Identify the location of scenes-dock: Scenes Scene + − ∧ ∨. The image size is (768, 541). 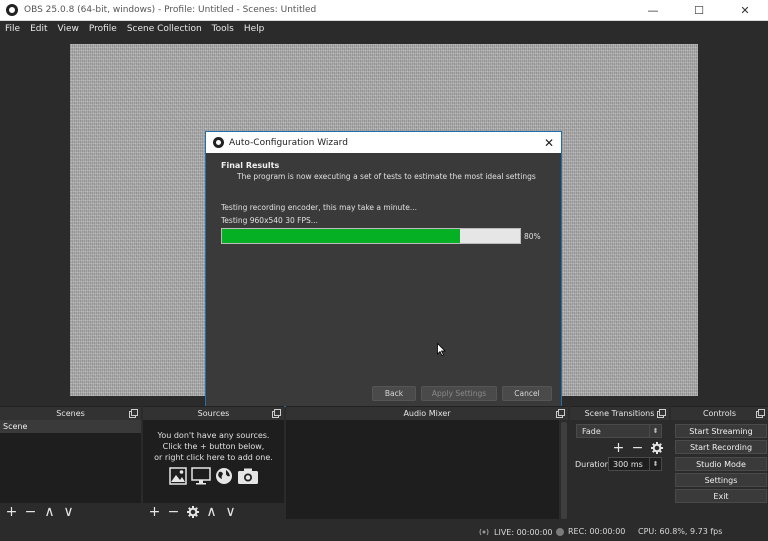
(70, 463).